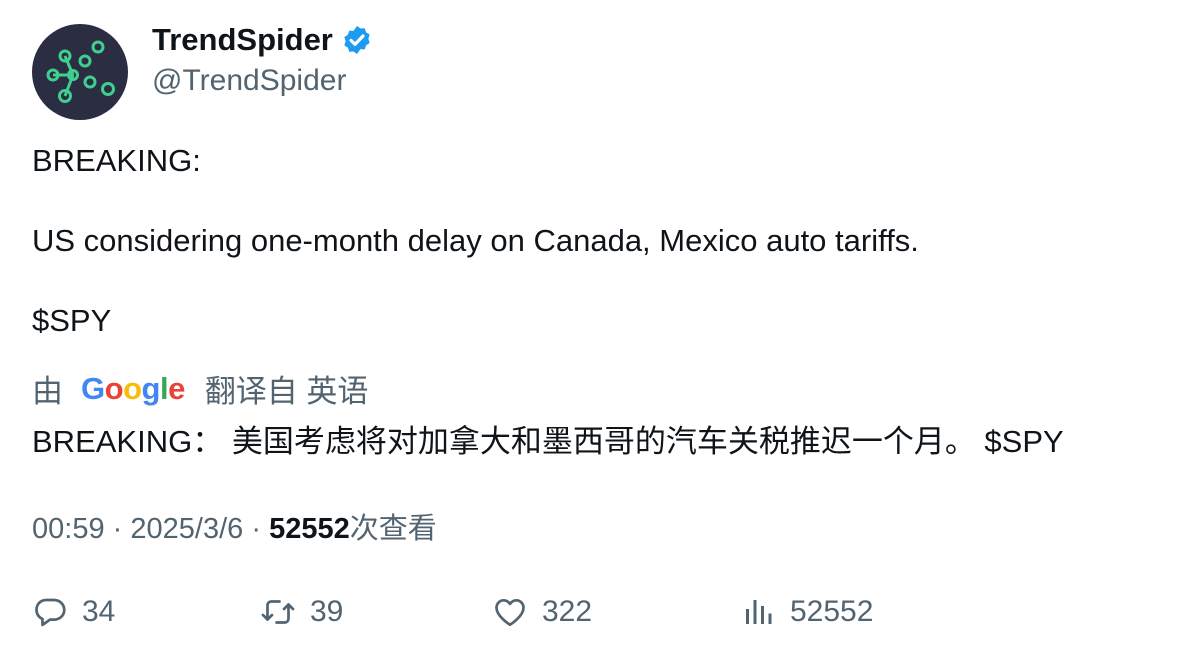 The width and height of the screenshot is (1196, 658). I want to click on translation-prefix: 由, so click(47, 391).